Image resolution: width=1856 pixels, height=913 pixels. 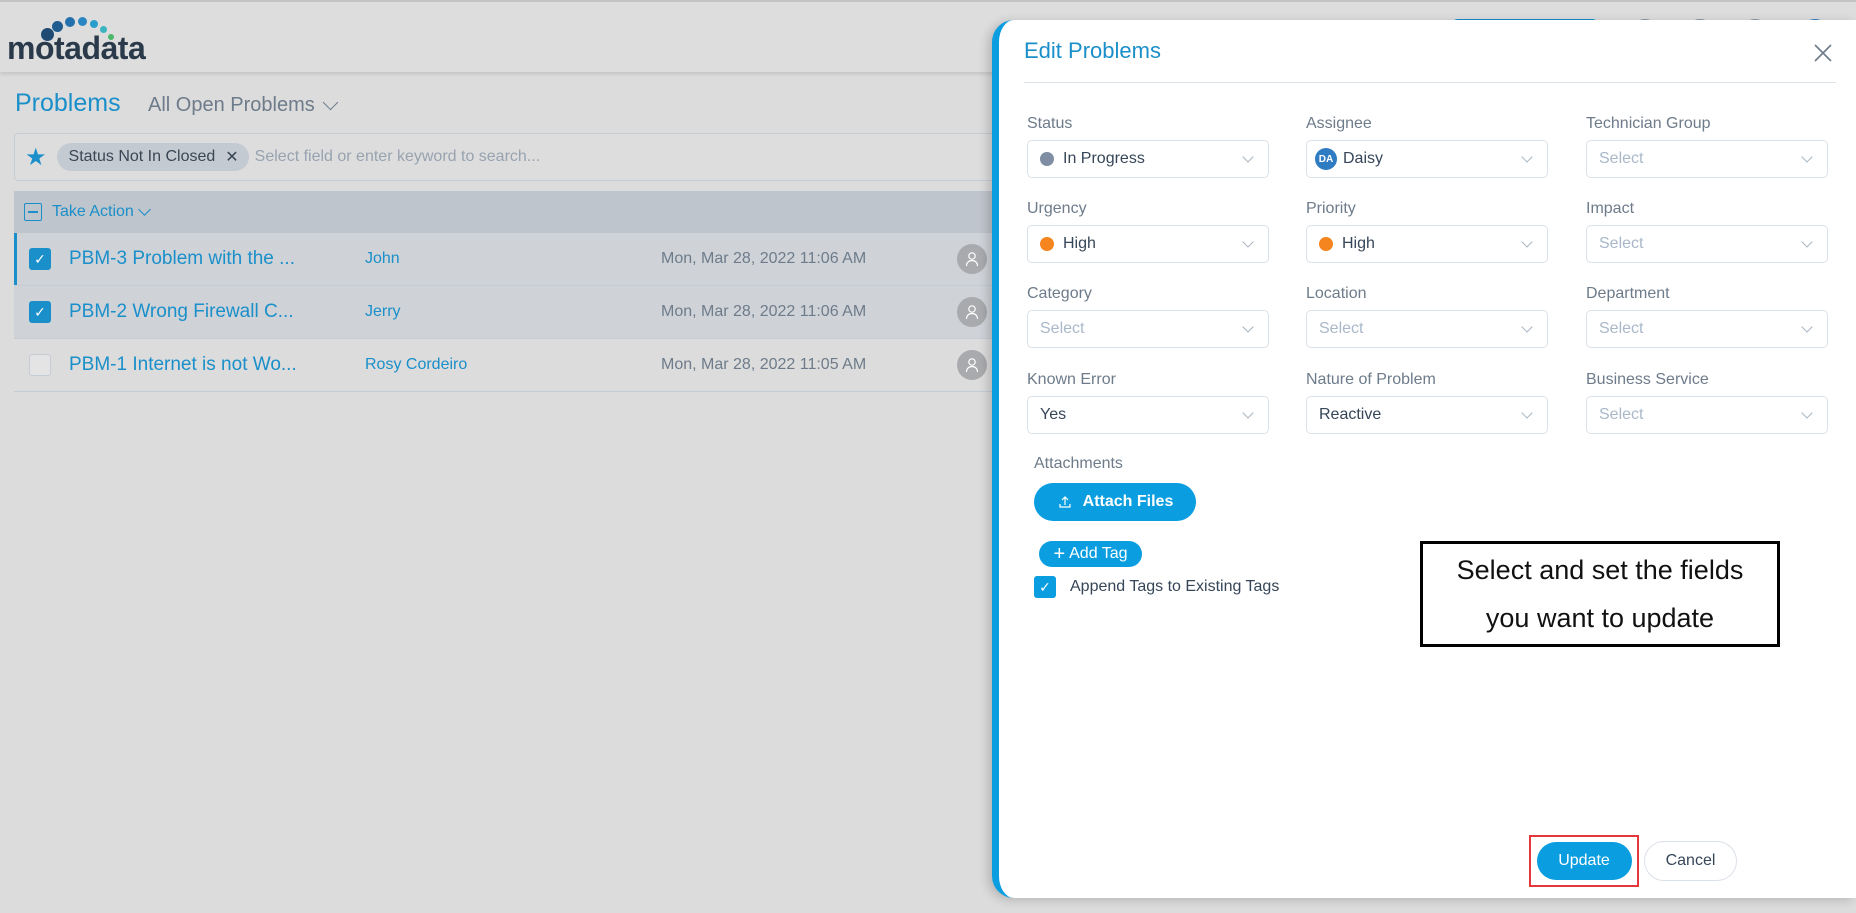 I want to click on priority-field: Priority High, so click(x=1427, y=231).